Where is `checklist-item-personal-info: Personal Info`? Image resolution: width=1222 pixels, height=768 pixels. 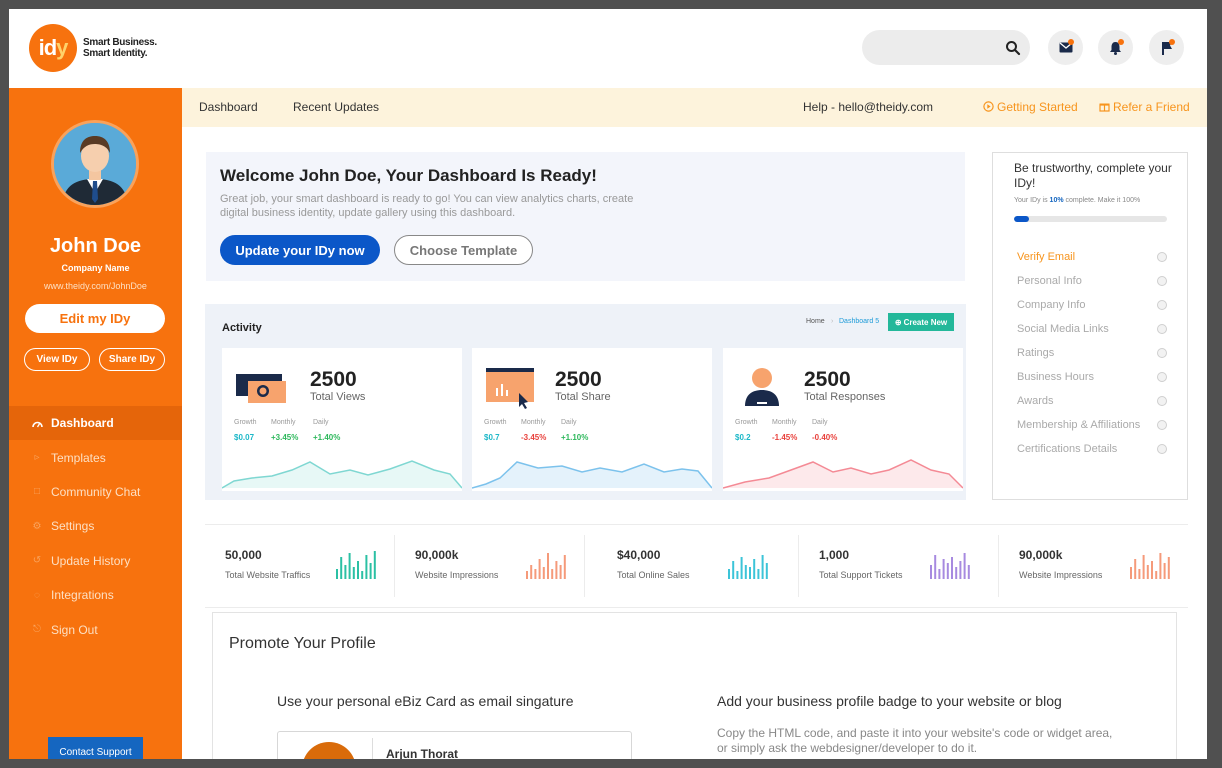 checklist-item-personal-info: Personal Info is located at coordinates (1092, 281).